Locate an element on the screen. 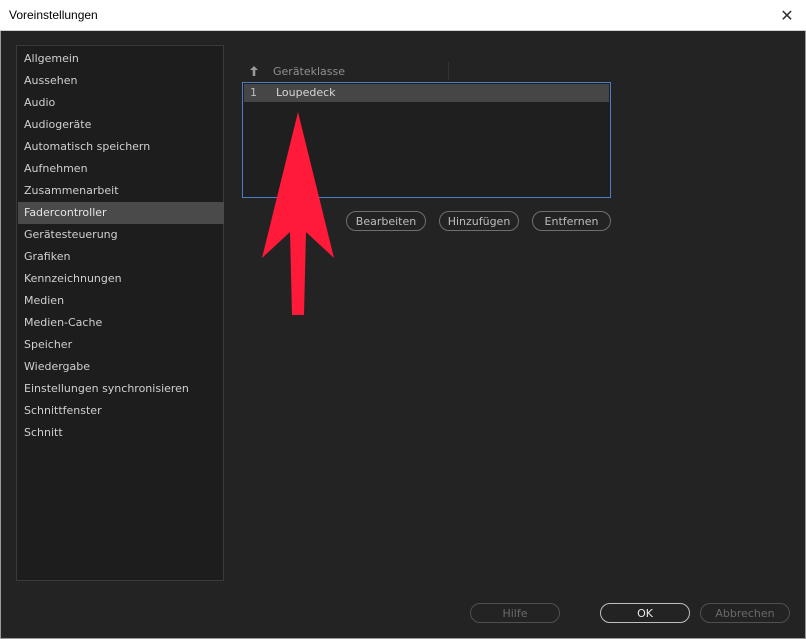 The height and width of the screenshot is (639, 806). sidebar-item-automatisch-speichern: Automatisch speichern is located at coordinates (121, 147).